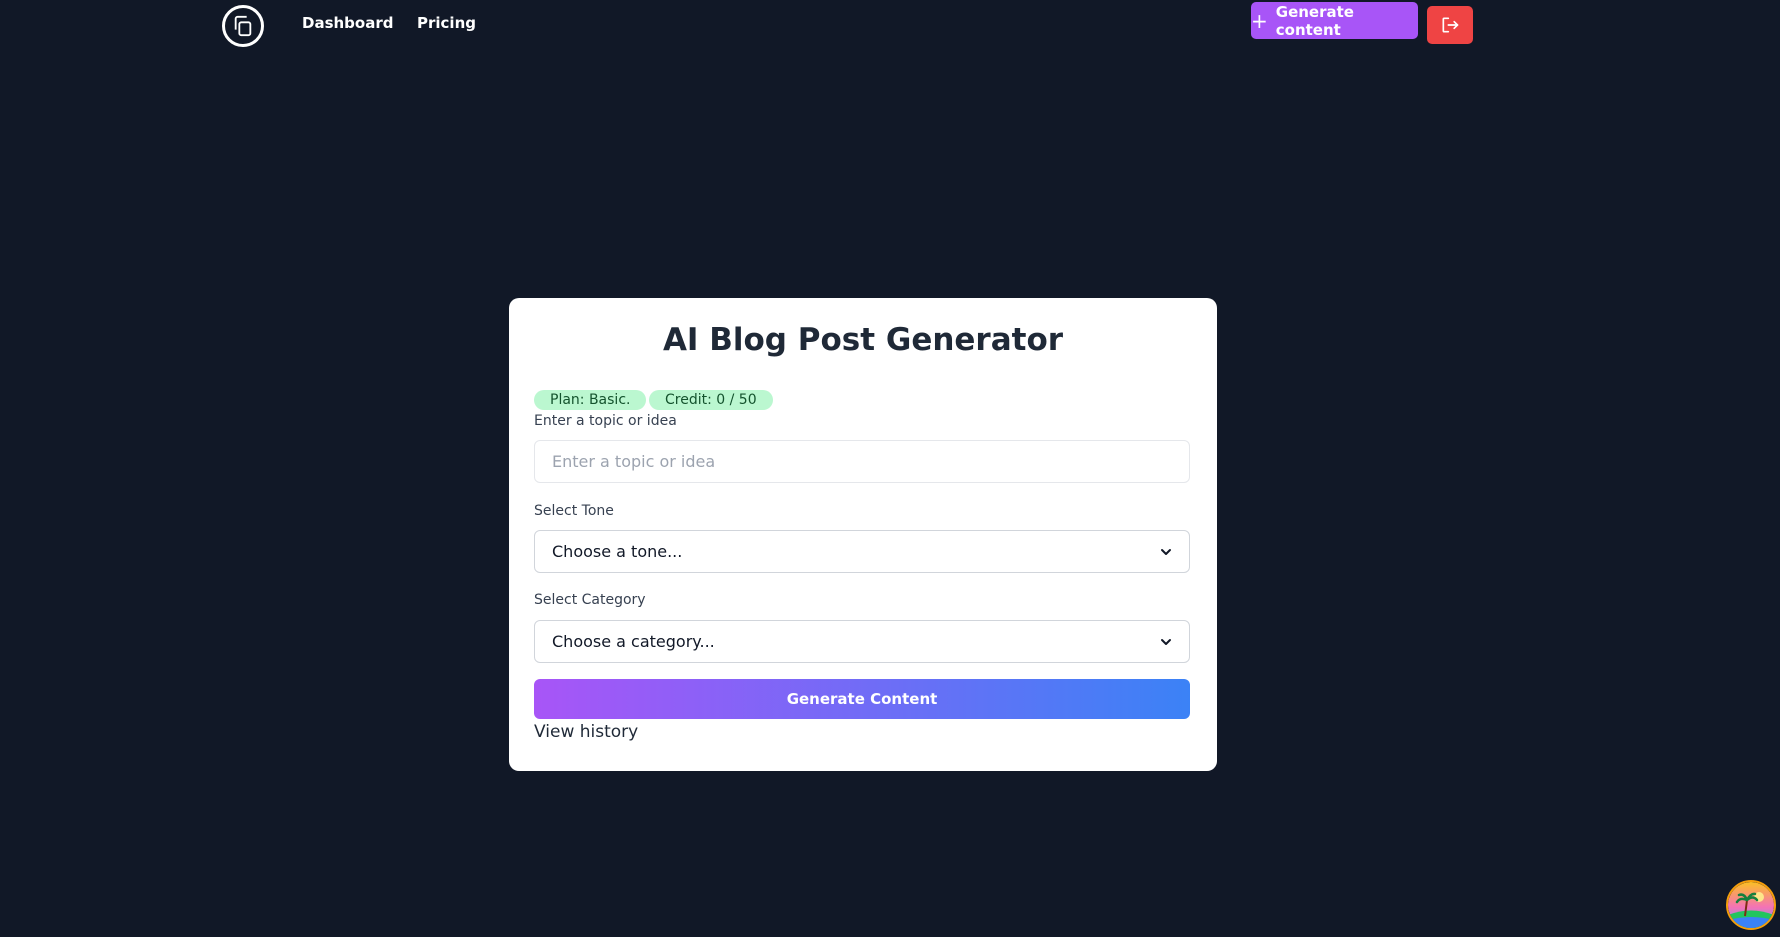 The height and width of the screenshot is (937, 1780). I want to click on logo, so click(243, 26).